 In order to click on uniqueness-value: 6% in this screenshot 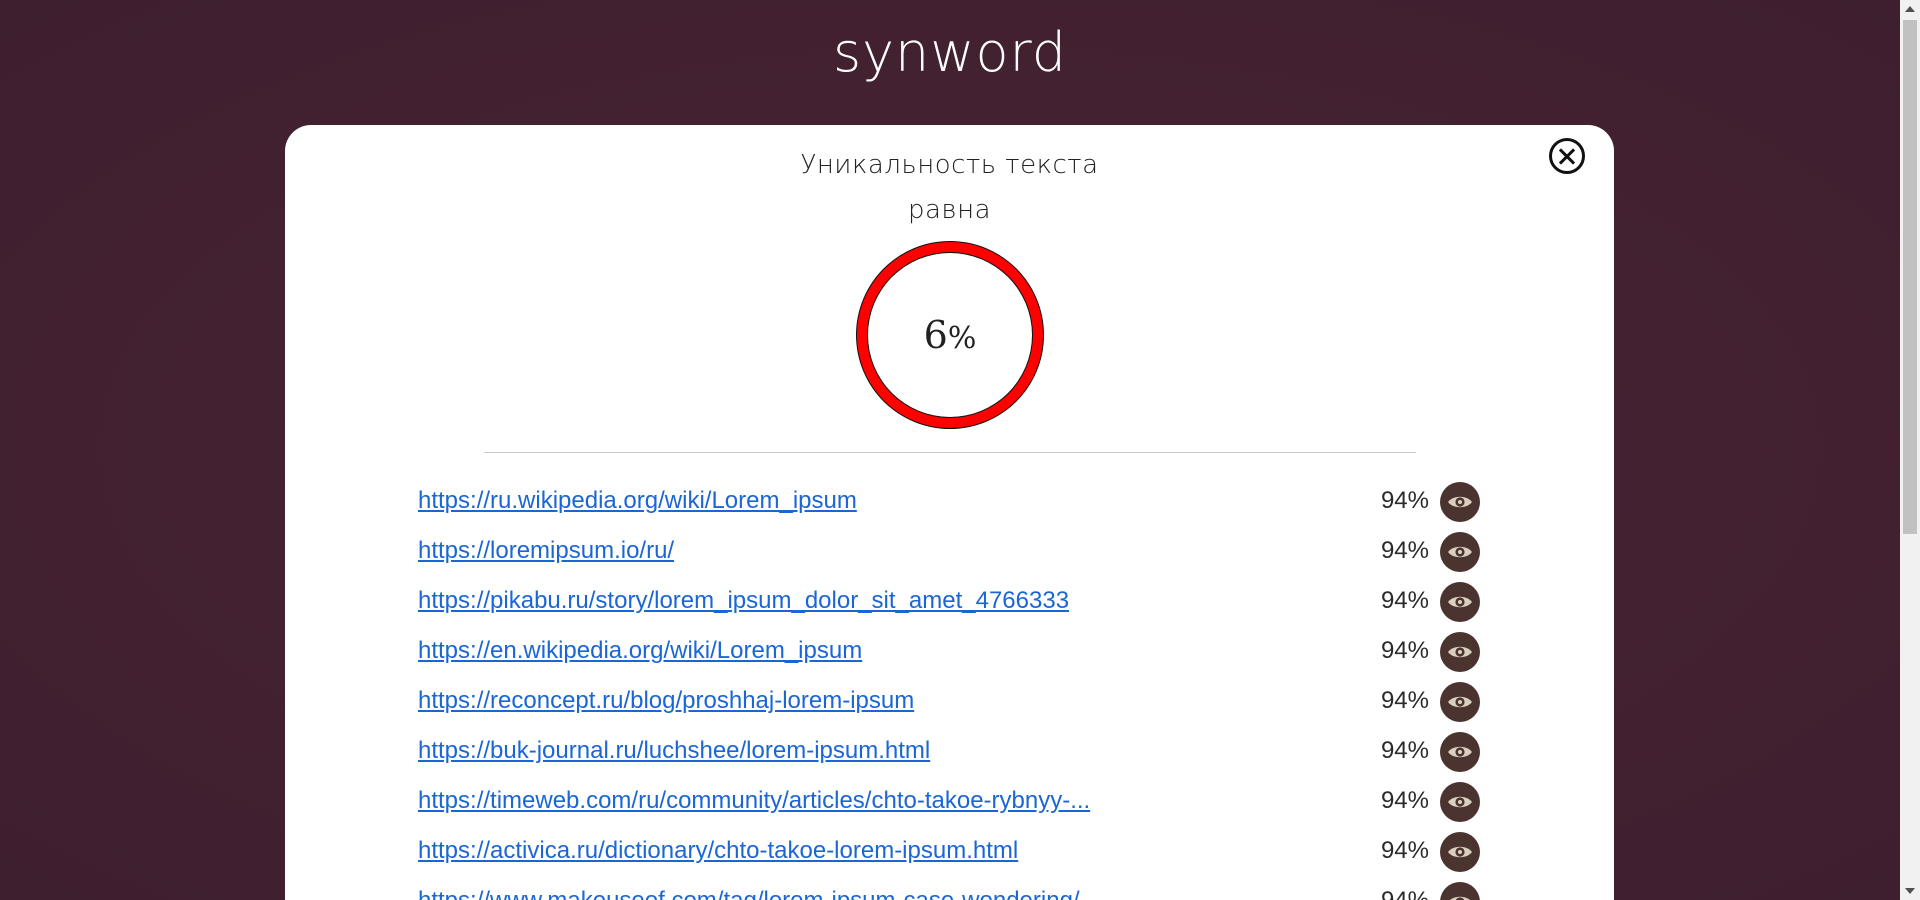, I will do `click(950, 335)`.